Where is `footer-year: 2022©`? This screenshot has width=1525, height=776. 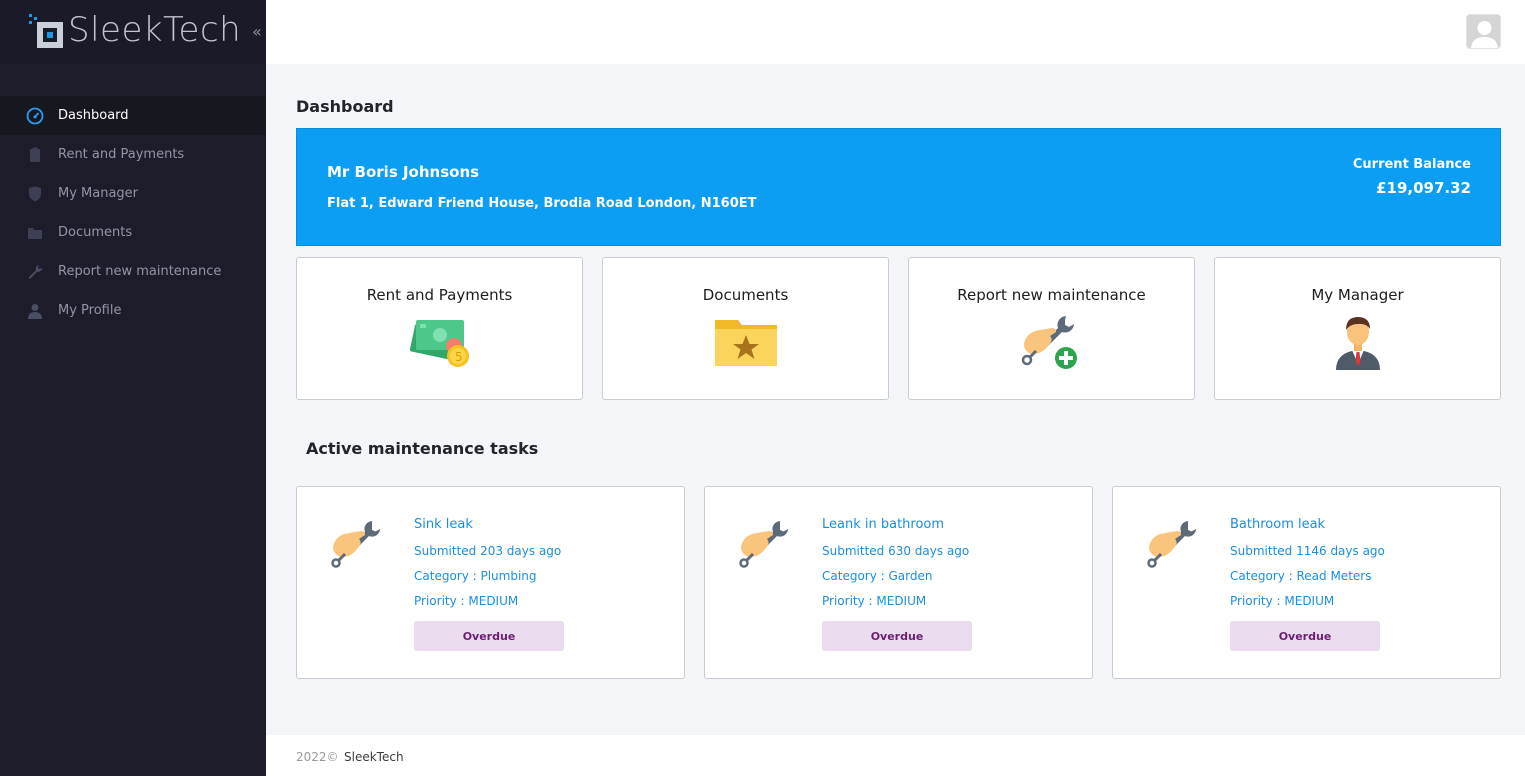 footer-year: 2022© is located at coordinates (317, 757).